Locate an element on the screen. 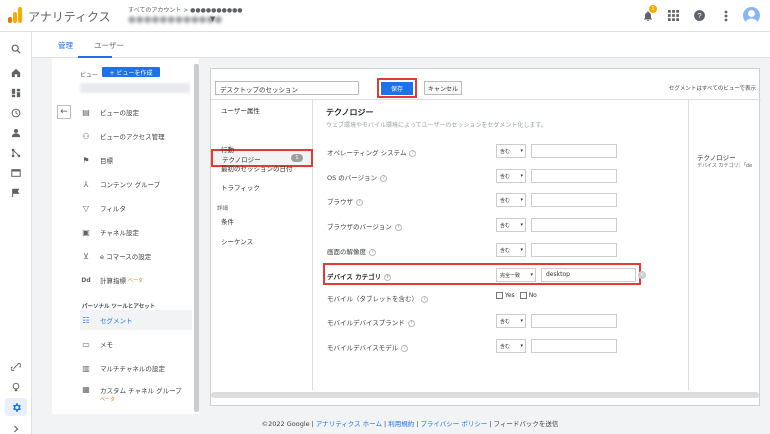  category-behavior: 行動 is located at coordinates (227, 149).